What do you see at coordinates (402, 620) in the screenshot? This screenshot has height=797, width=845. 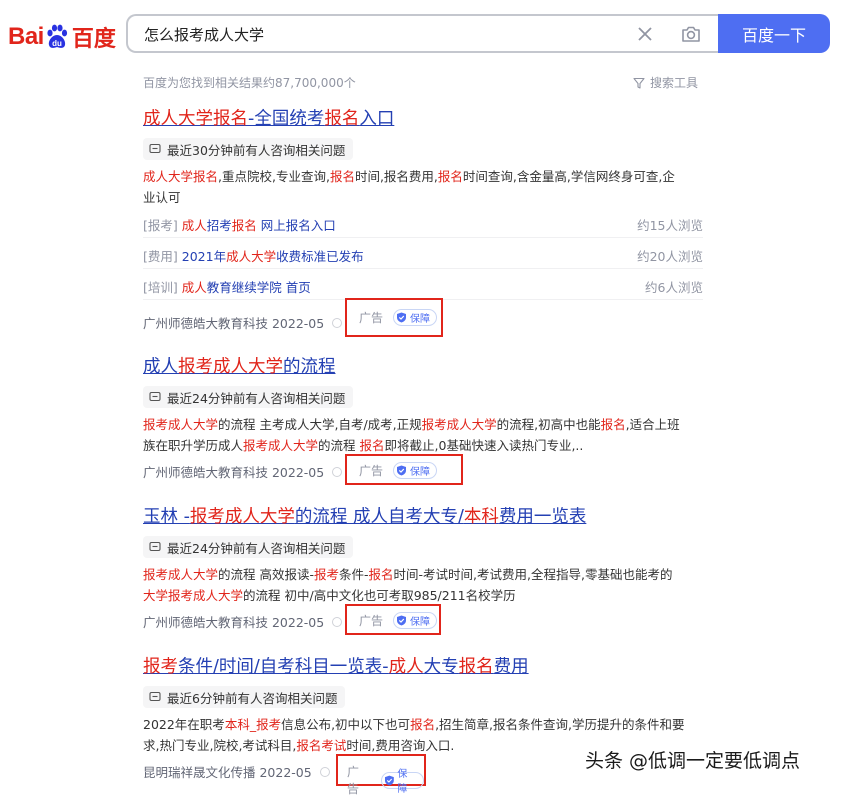 I see `shield-icon` at bounding box center [402, 620].